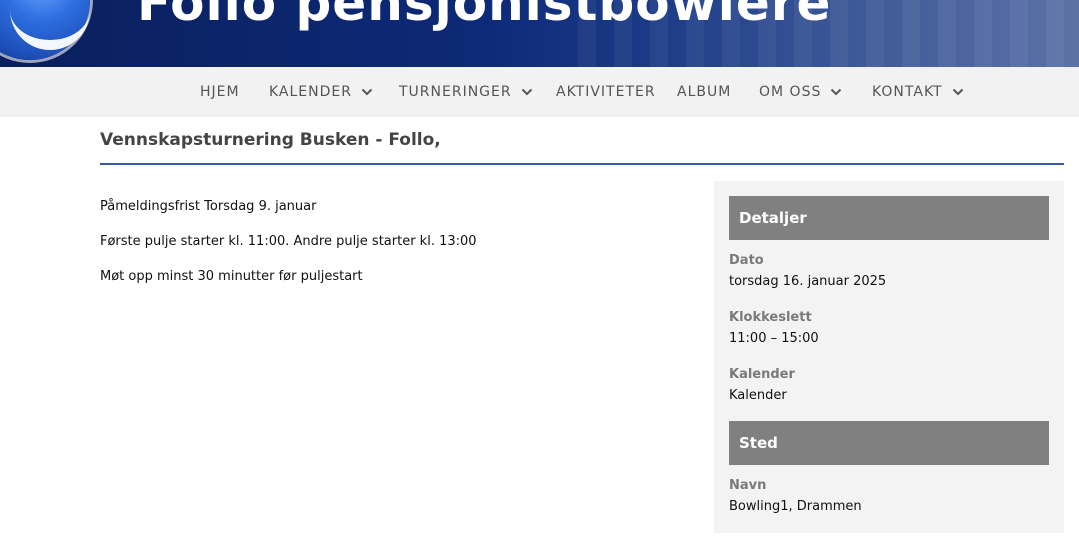  What do you see at coordinates (774, 338) in the screenshot?
I see `time-value: 11:00 – 15:00` at bounding box center [774, 338].